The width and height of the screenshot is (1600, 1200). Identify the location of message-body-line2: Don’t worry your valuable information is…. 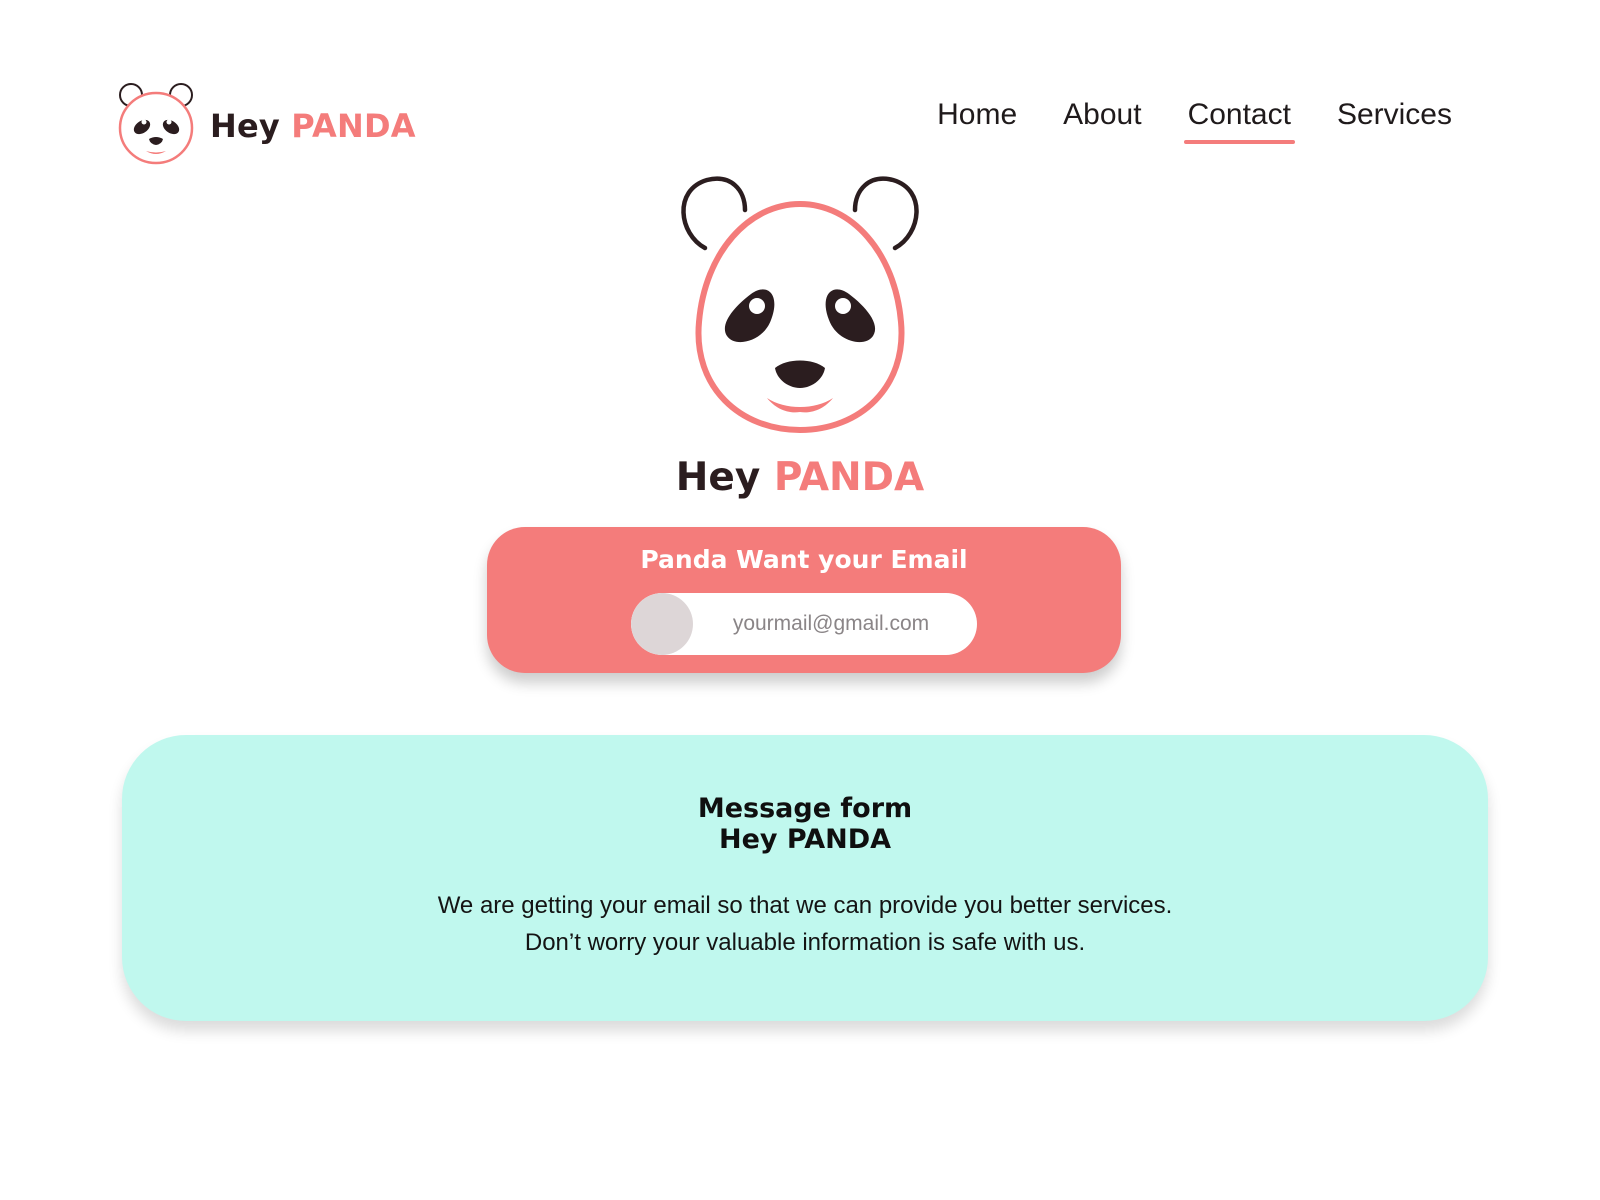
(805, 942).